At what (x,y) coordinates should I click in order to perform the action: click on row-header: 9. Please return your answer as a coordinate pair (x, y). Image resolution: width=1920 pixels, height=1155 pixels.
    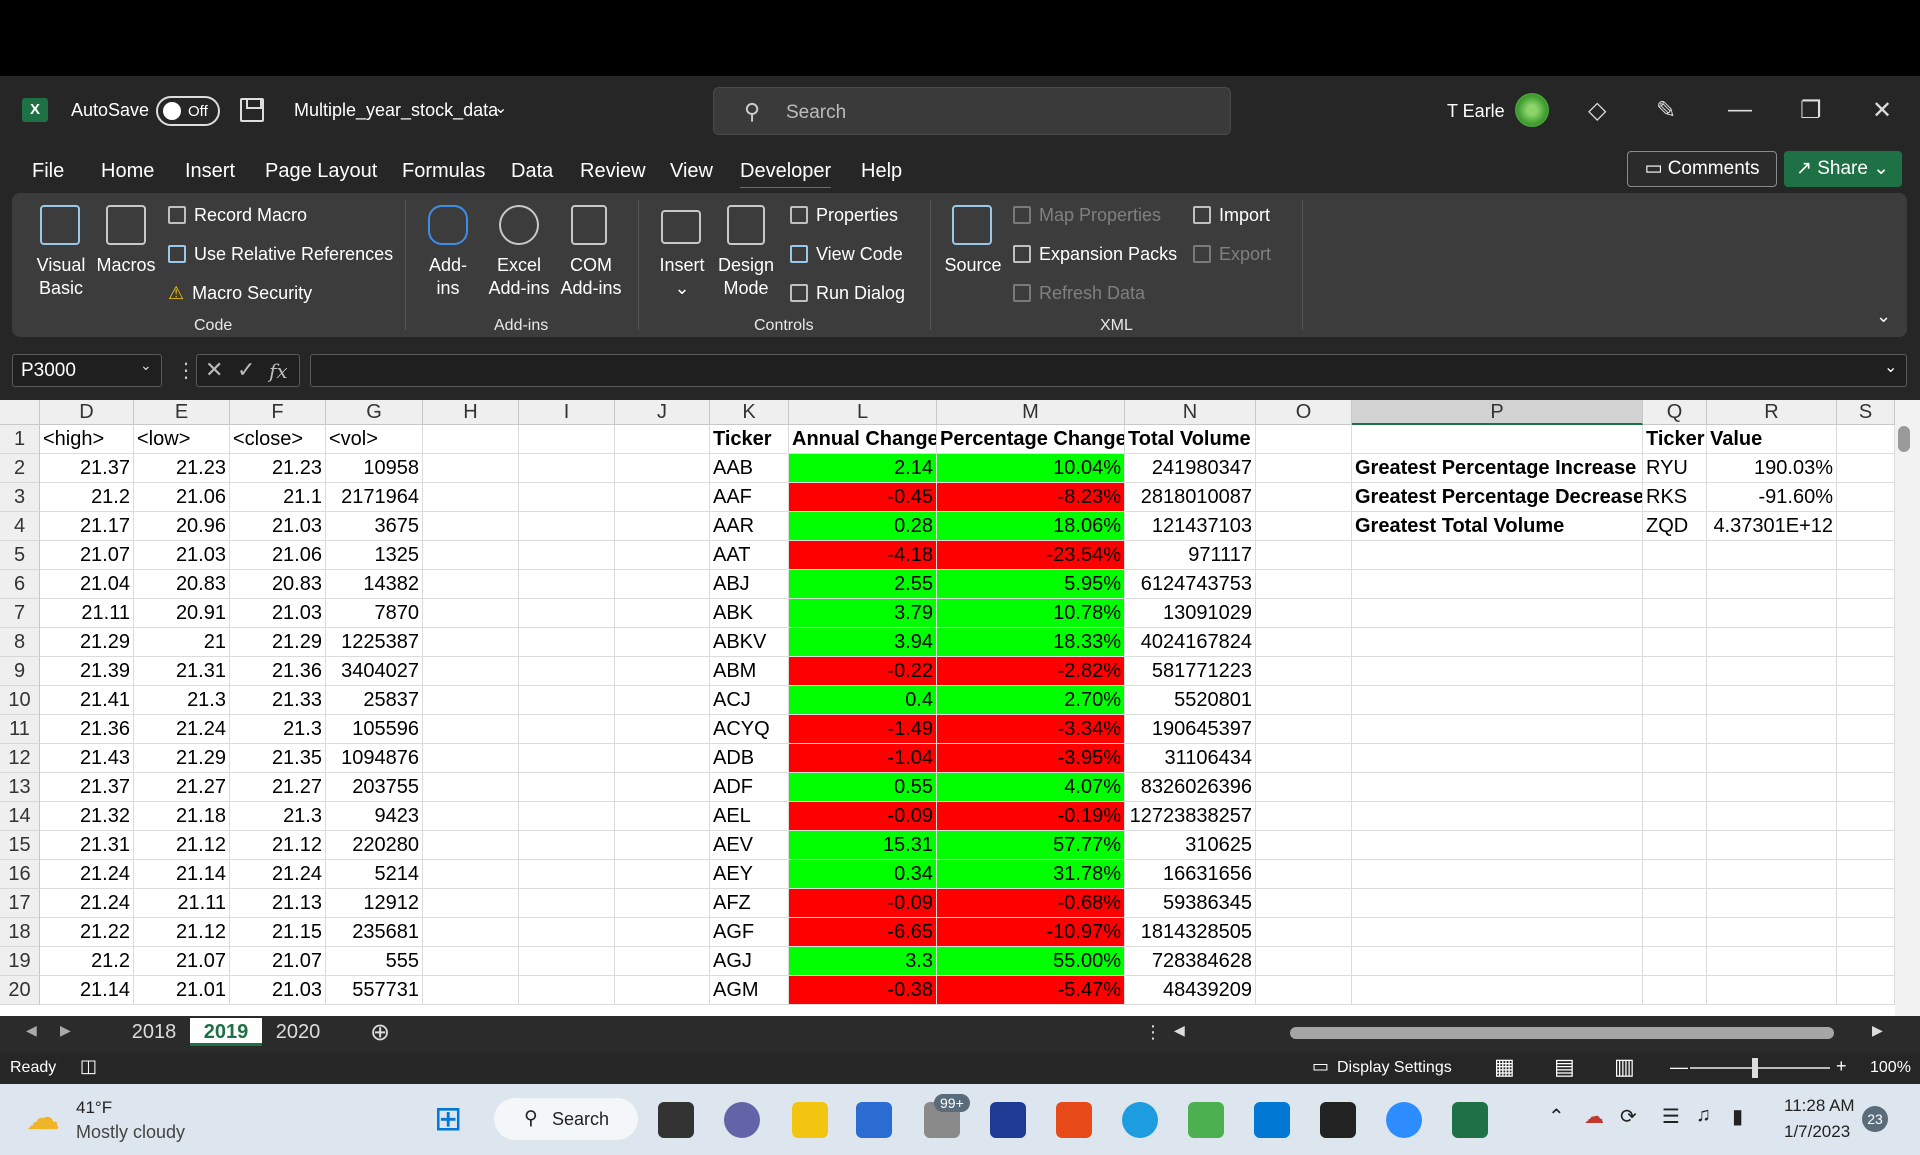
    Looking at the image, I should click on (20, 671).